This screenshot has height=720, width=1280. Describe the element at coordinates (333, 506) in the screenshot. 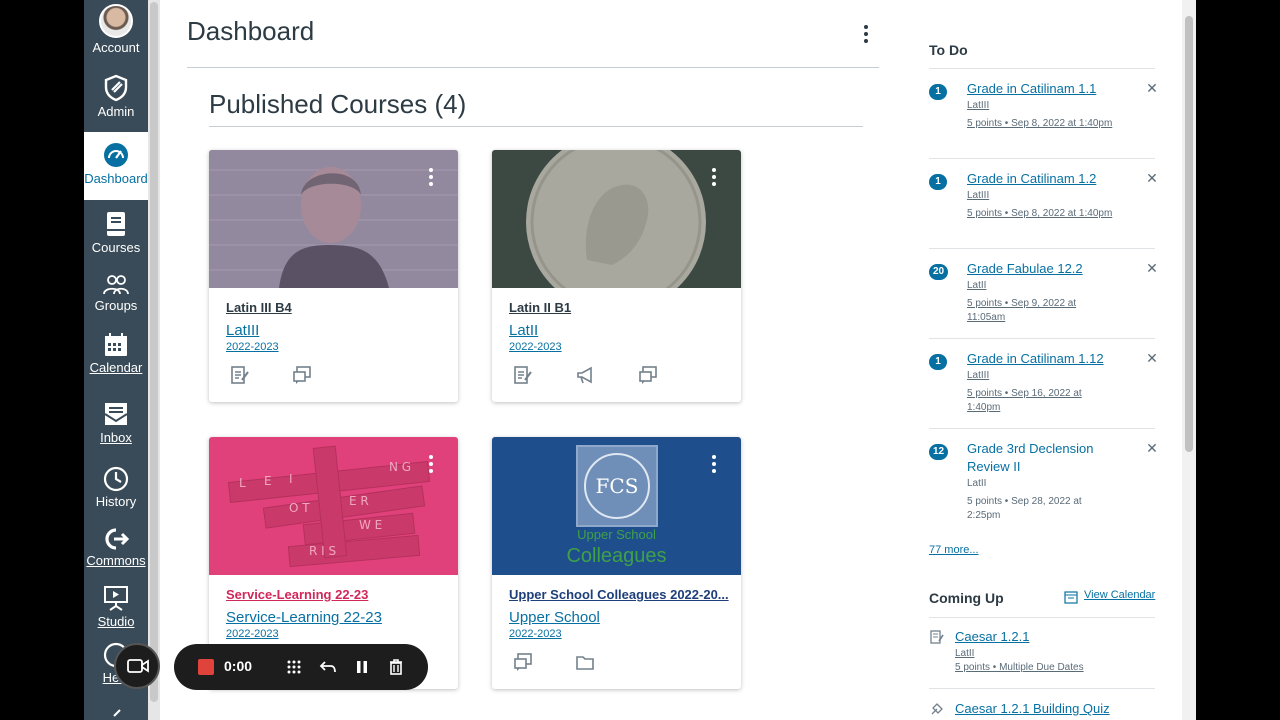

I see `course-card-image: L E I N G O T E R W E R I S` at that location.